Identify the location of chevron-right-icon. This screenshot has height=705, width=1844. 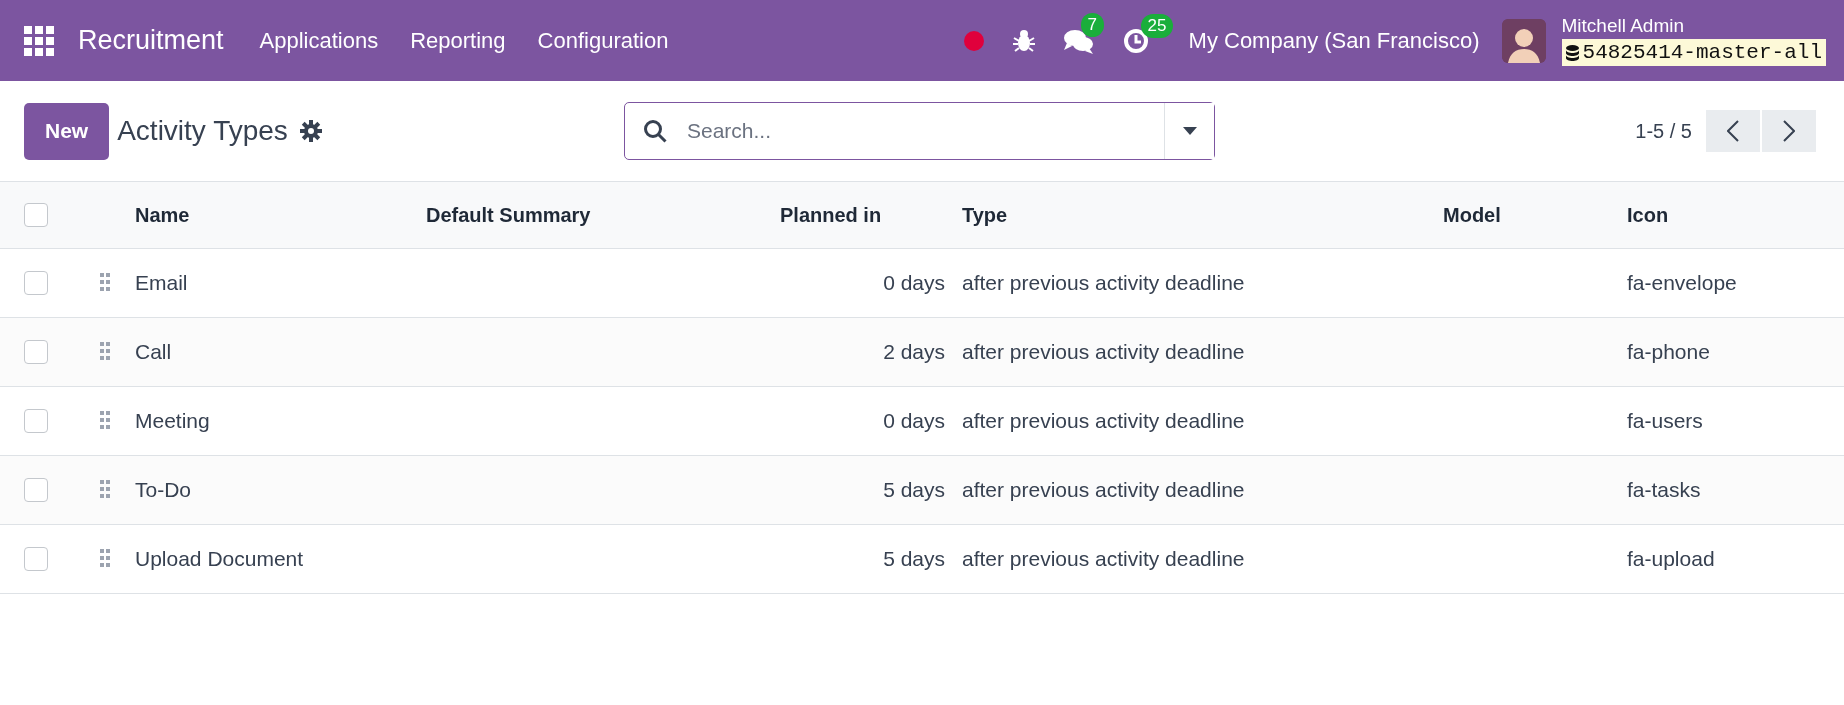
(1789, 131).